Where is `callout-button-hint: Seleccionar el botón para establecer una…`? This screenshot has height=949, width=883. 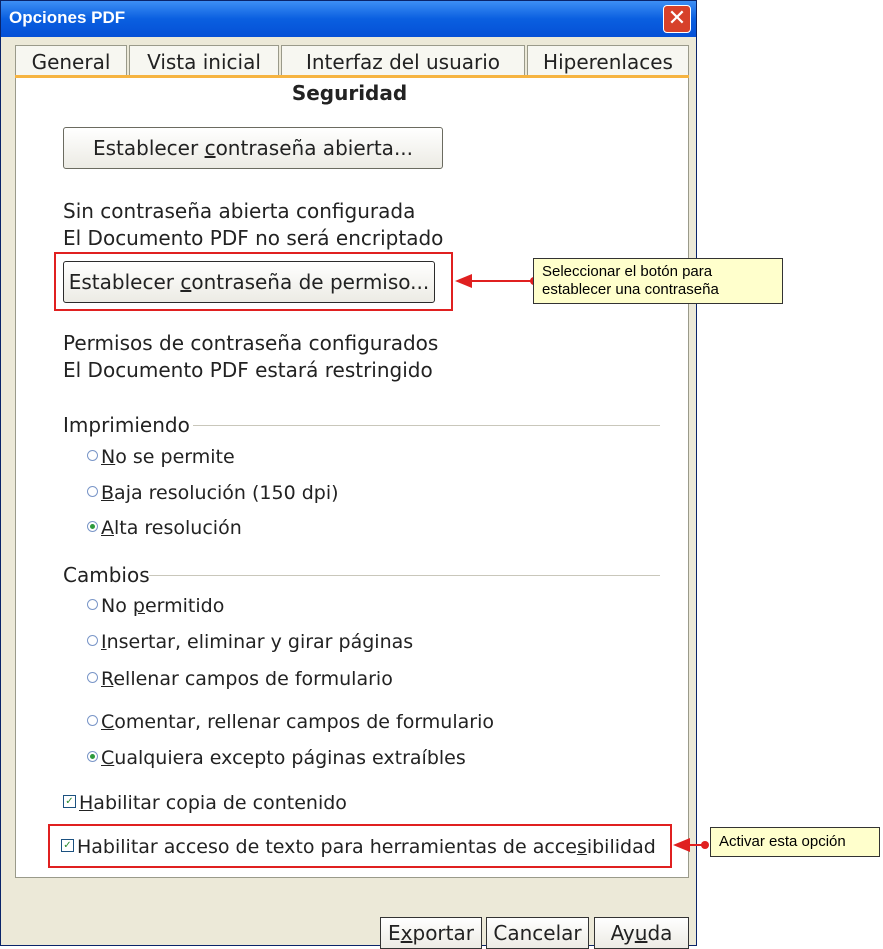 callout-button-hint: Seleccionar el botón para establecer una… is located at coordinates (658, 281).